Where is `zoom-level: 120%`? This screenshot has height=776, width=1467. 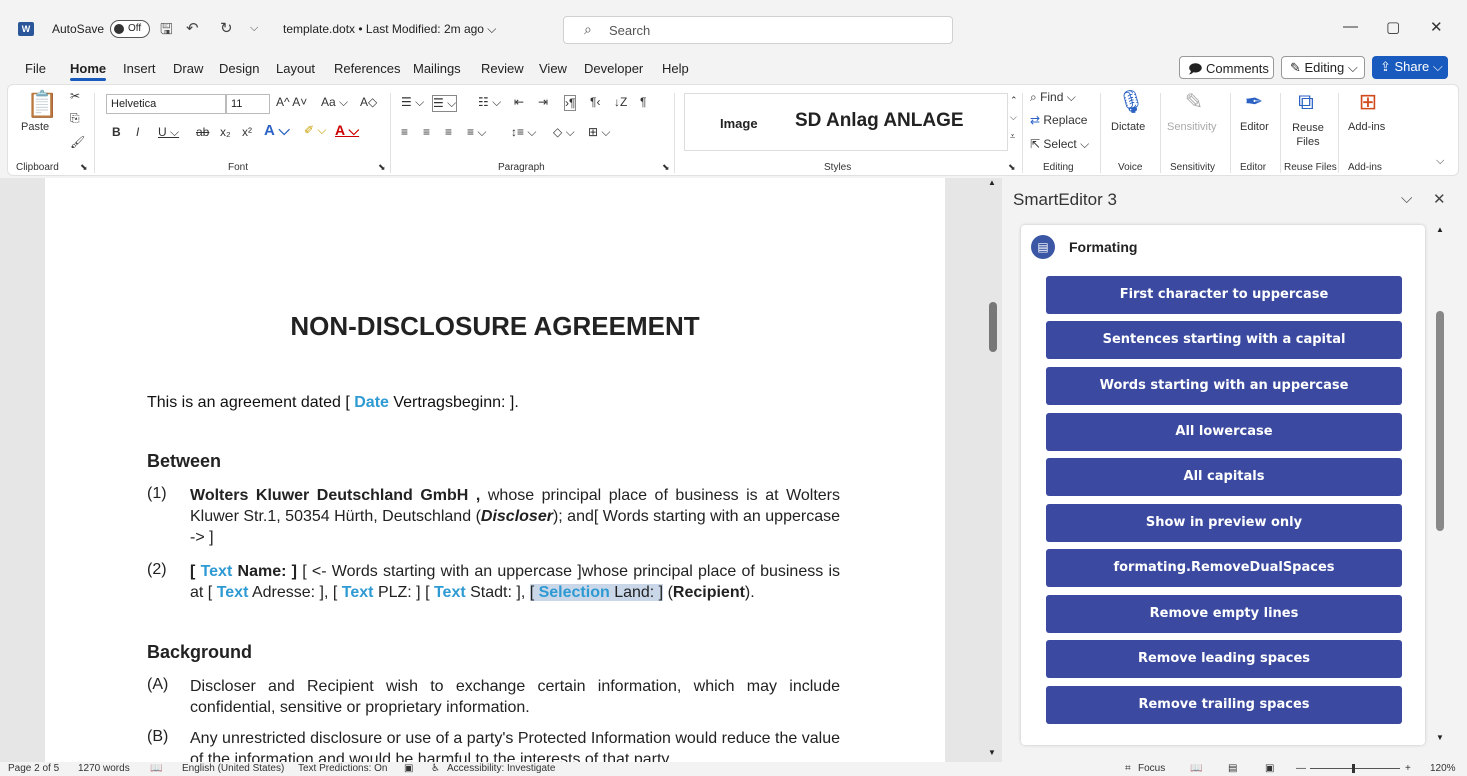 zoom-level: 120% is located at coordinates (1443, 768).